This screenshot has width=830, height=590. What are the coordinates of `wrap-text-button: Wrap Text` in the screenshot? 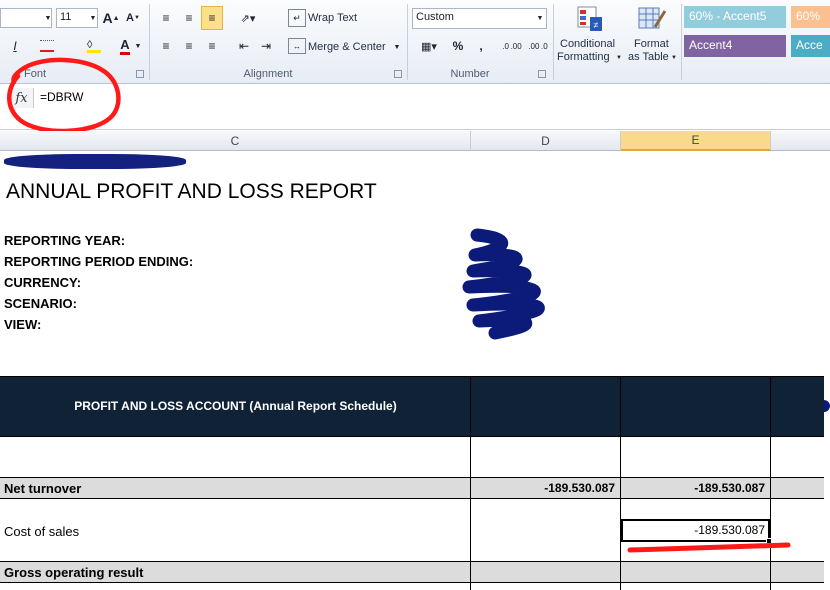 It's located at (332, 18).